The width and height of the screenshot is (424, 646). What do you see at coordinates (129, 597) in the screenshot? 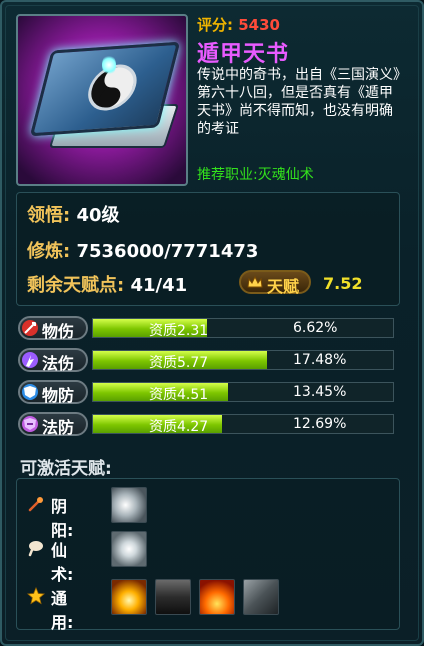
I see `golden-pillar-skill` at bounding box center [129, 597].